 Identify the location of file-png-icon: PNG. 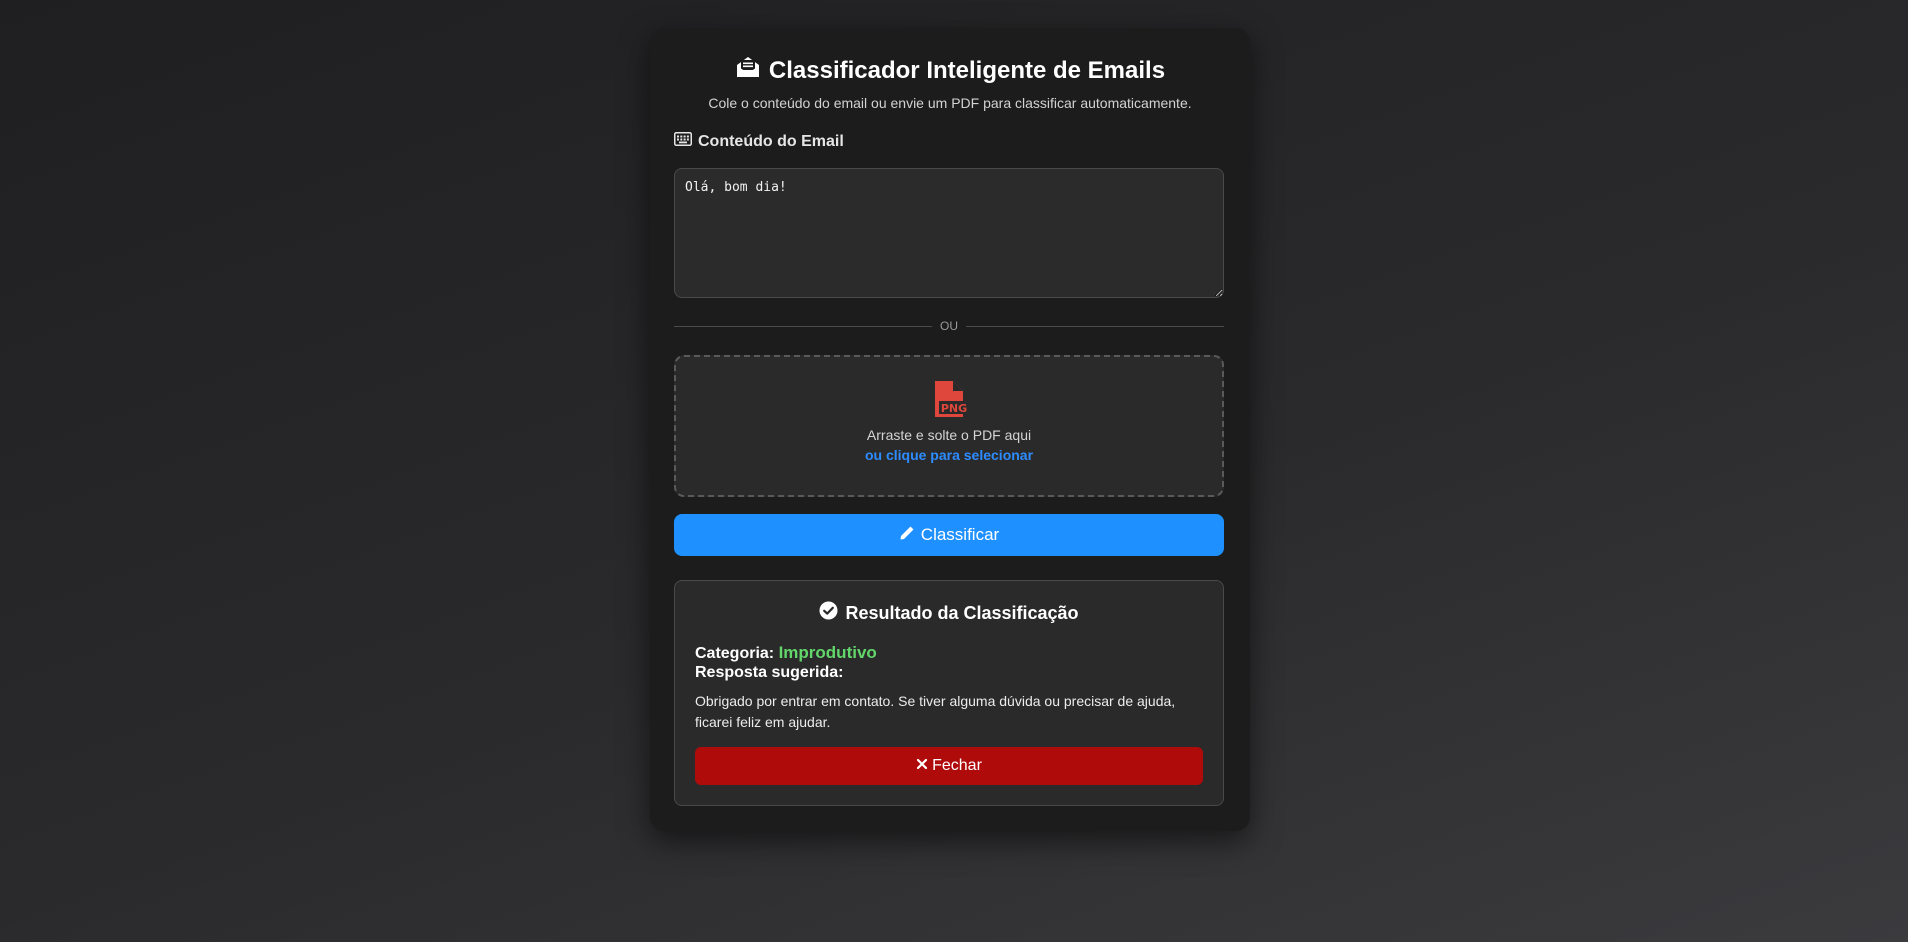
(951, 399).